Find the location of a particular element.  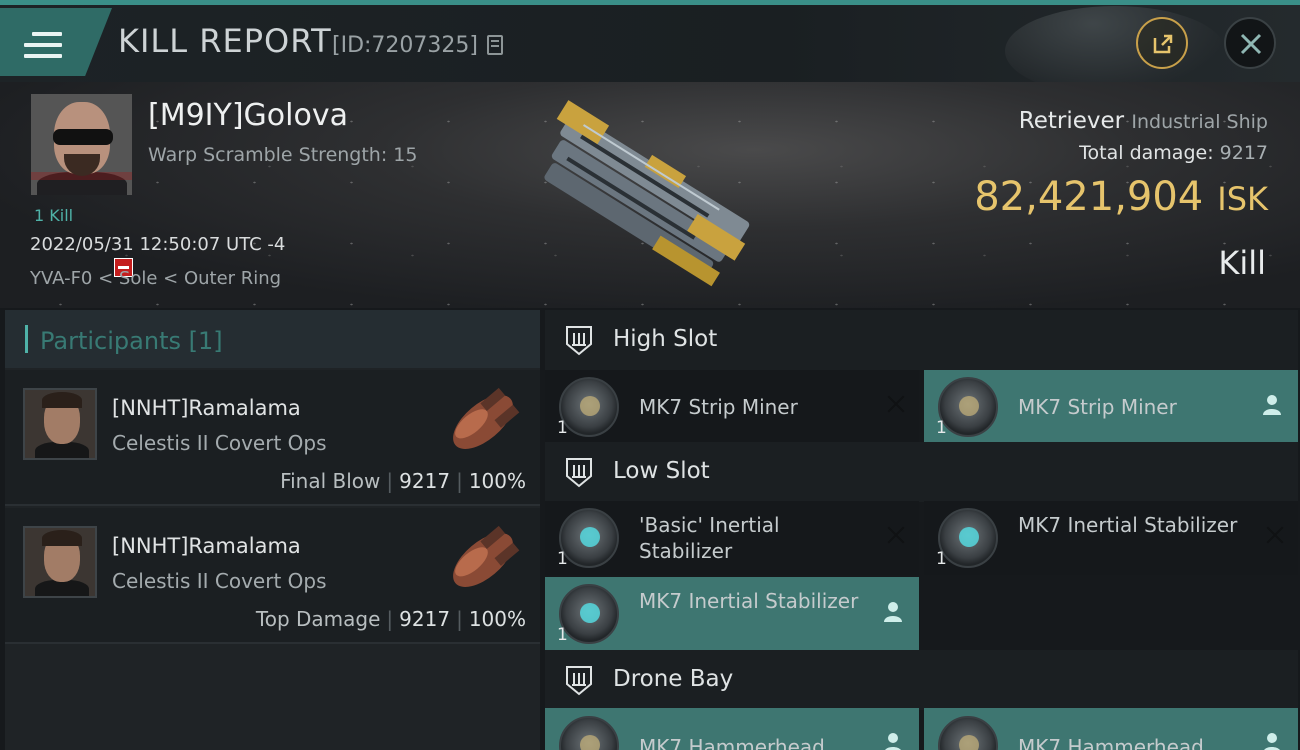

total-damage-value: 9217 is located at coordinates (1243, 153).